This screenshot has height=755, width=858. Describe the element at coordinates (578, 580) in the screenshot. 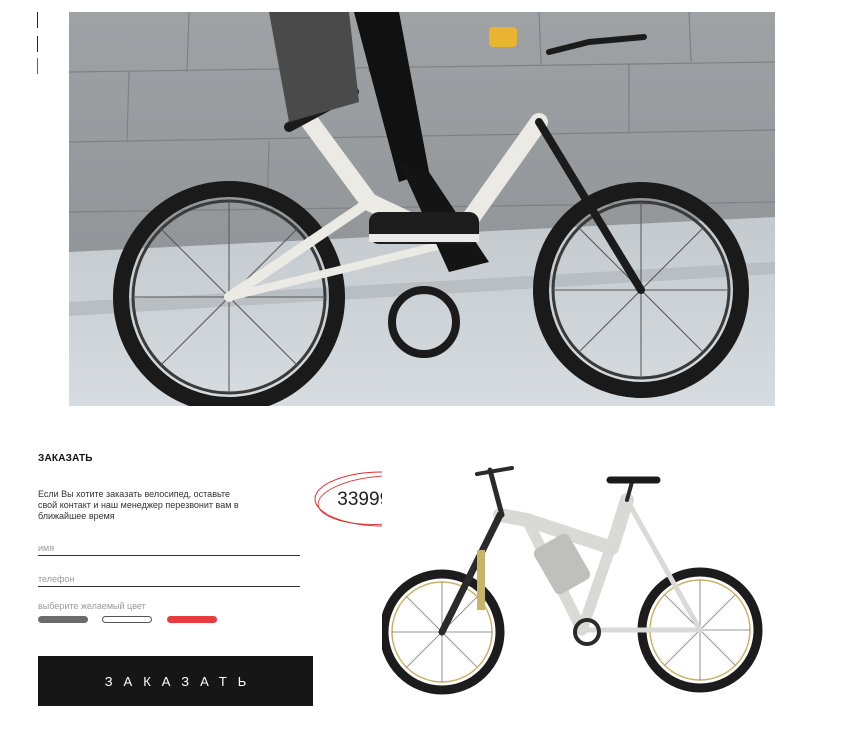

I see `product-image` at that location.